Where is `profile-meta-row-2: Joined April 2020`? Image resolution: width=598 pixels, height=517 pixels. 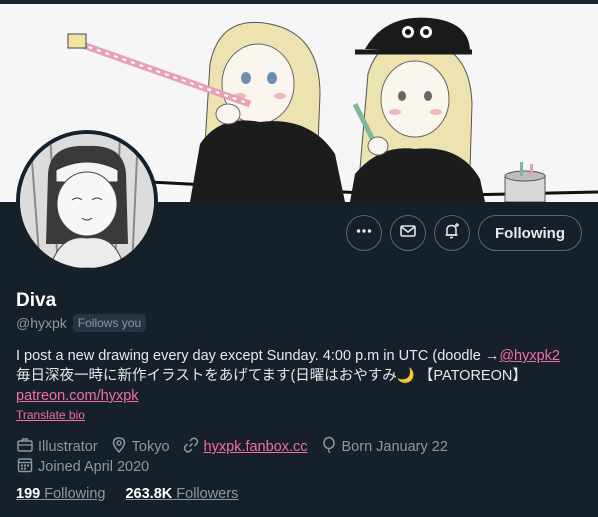 profile-meta-row-2: Joined April 2020 is located at coordinates (88, 467).